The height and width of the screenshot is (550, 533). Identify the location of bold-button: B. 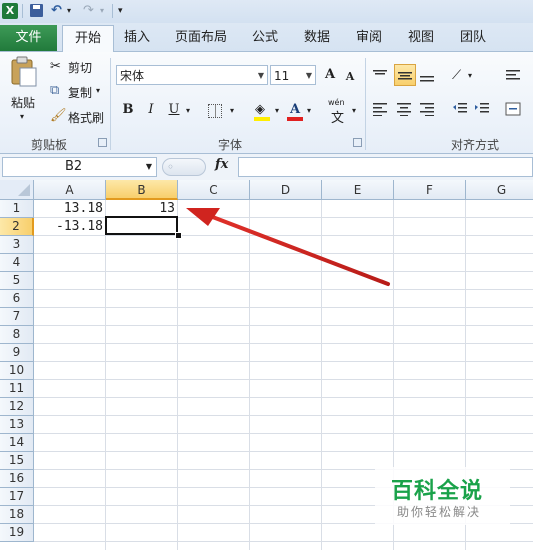
(128, 110).